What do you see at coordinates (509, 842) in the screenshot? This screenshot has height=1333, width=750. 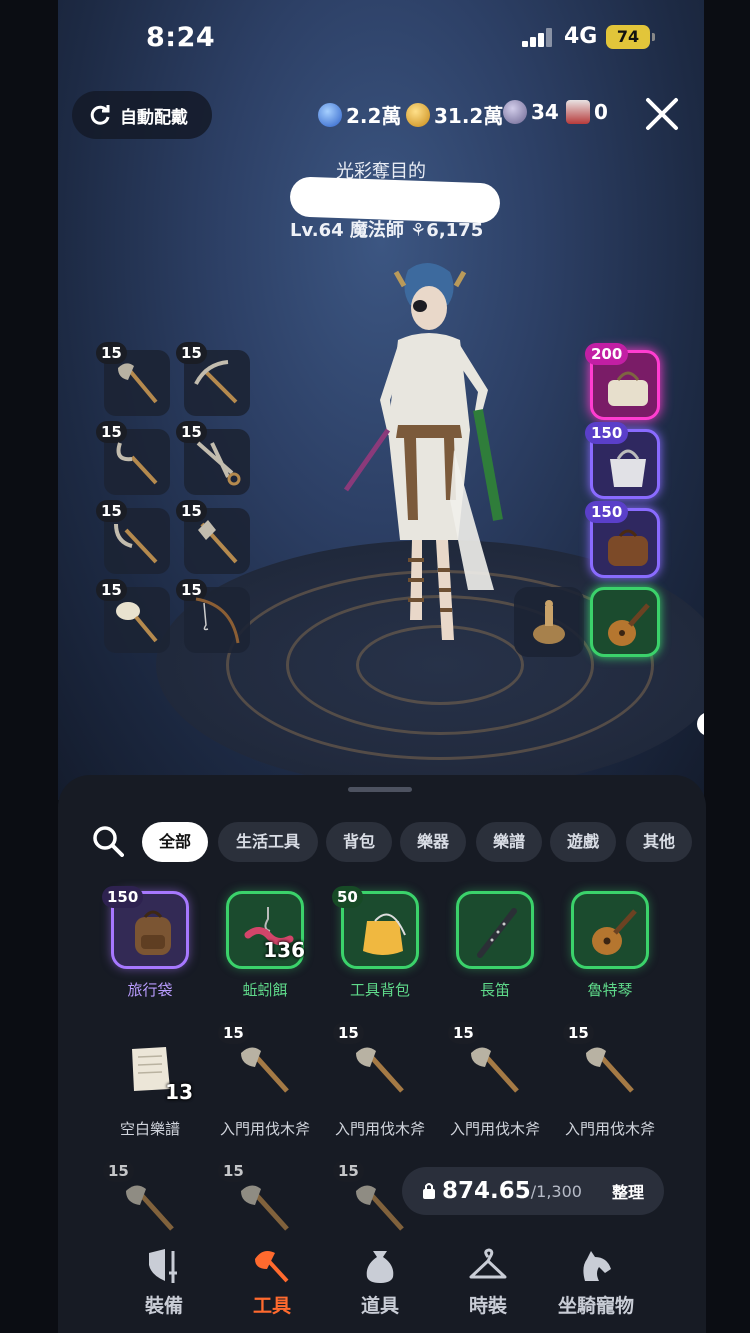 I see `filter-sheet-music: 樂譜` at bounding box center [509, 842].